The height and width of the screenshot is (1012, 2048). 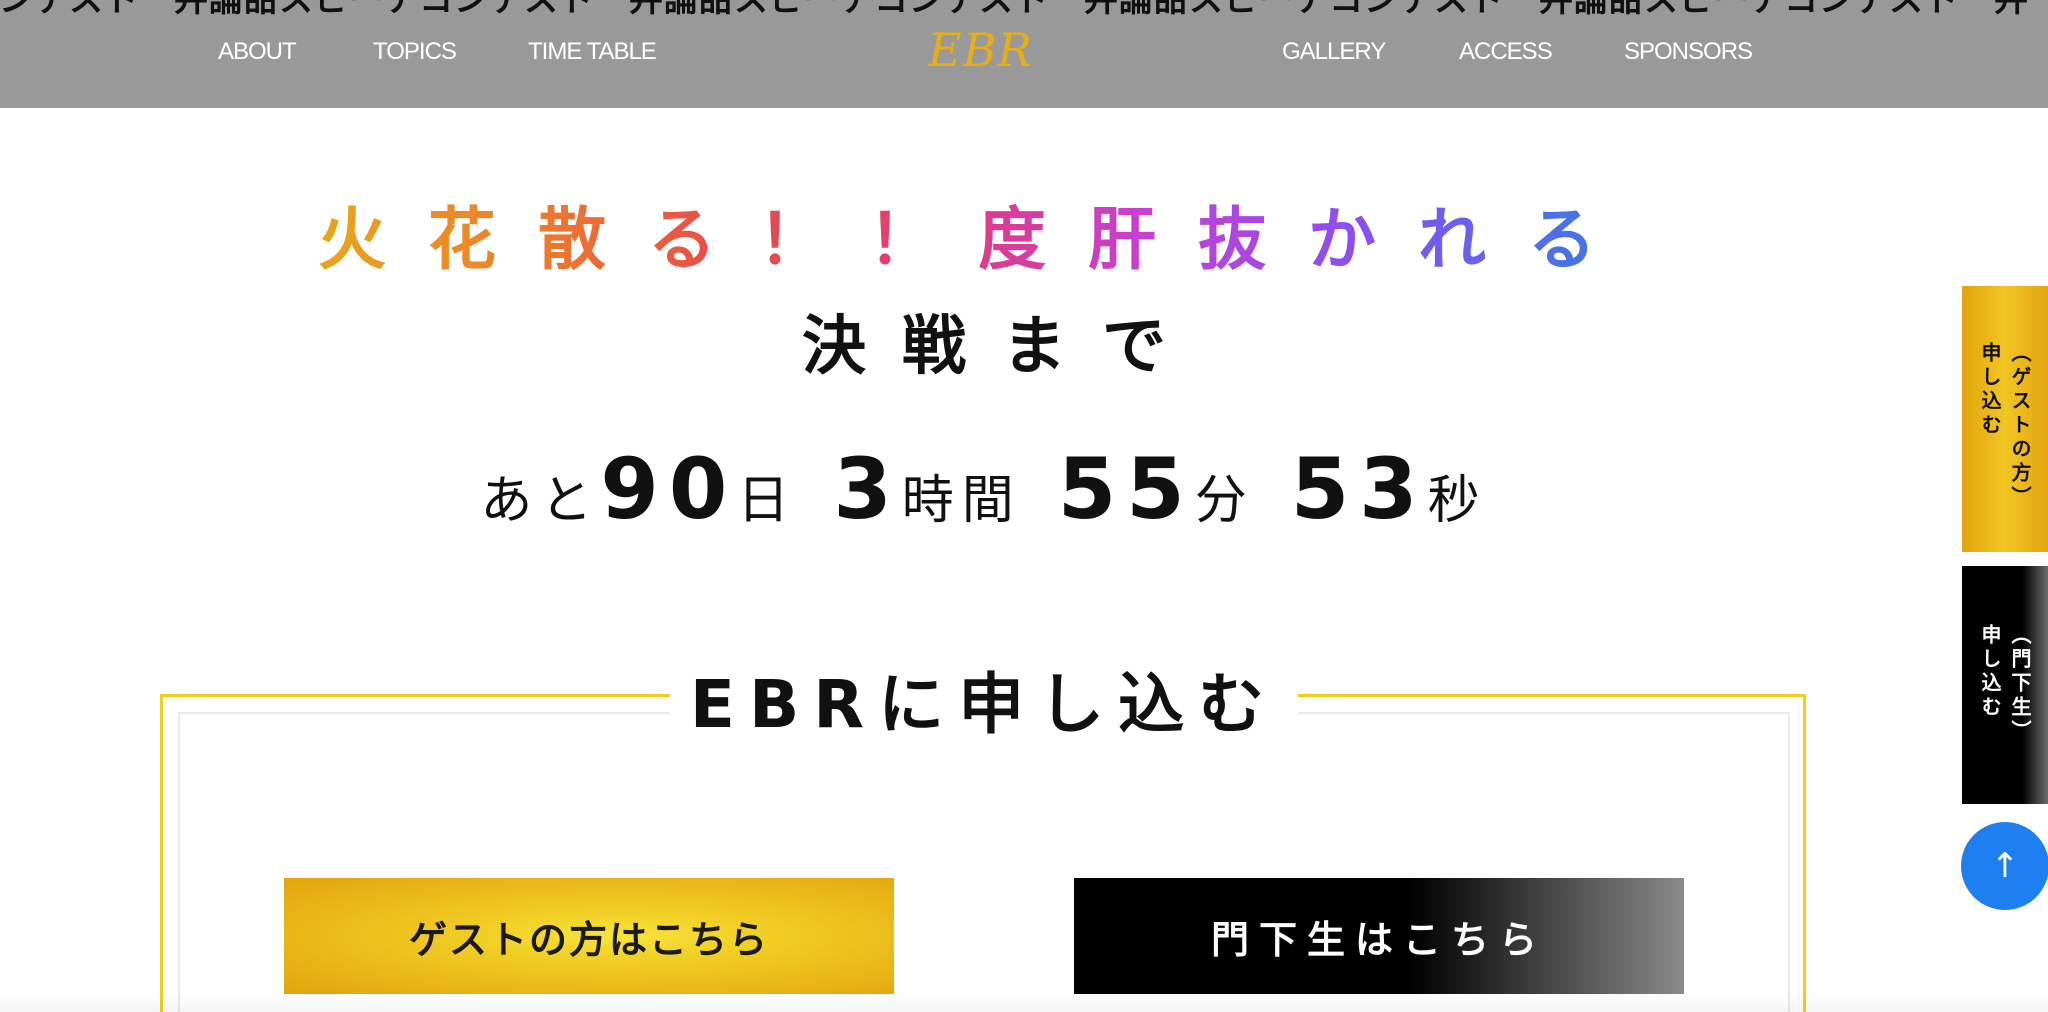 I want to click on nav-about-link: ABOUT, so click(x=257, y=52).